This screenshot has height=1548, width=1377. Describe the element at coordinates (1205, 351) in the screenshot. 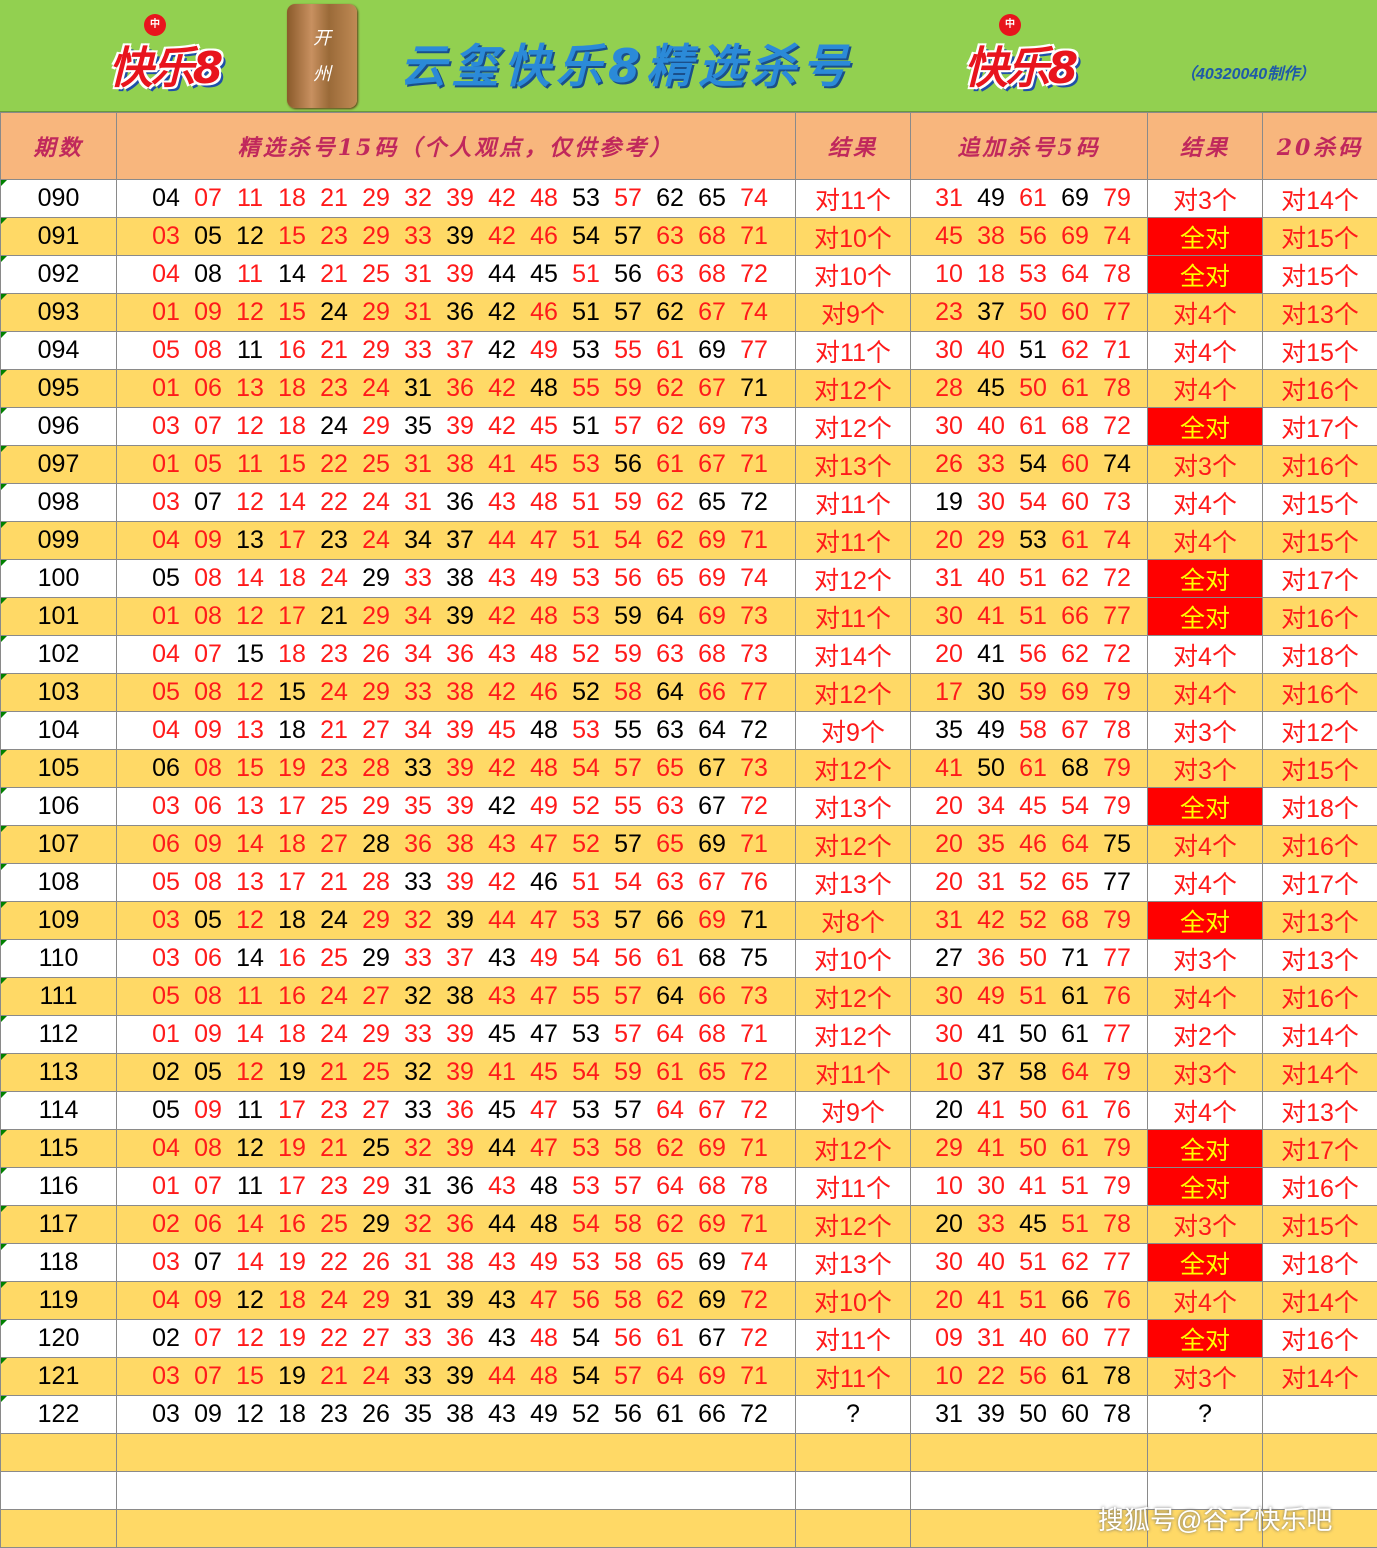

I see `result-cell: 对4个` at that location.